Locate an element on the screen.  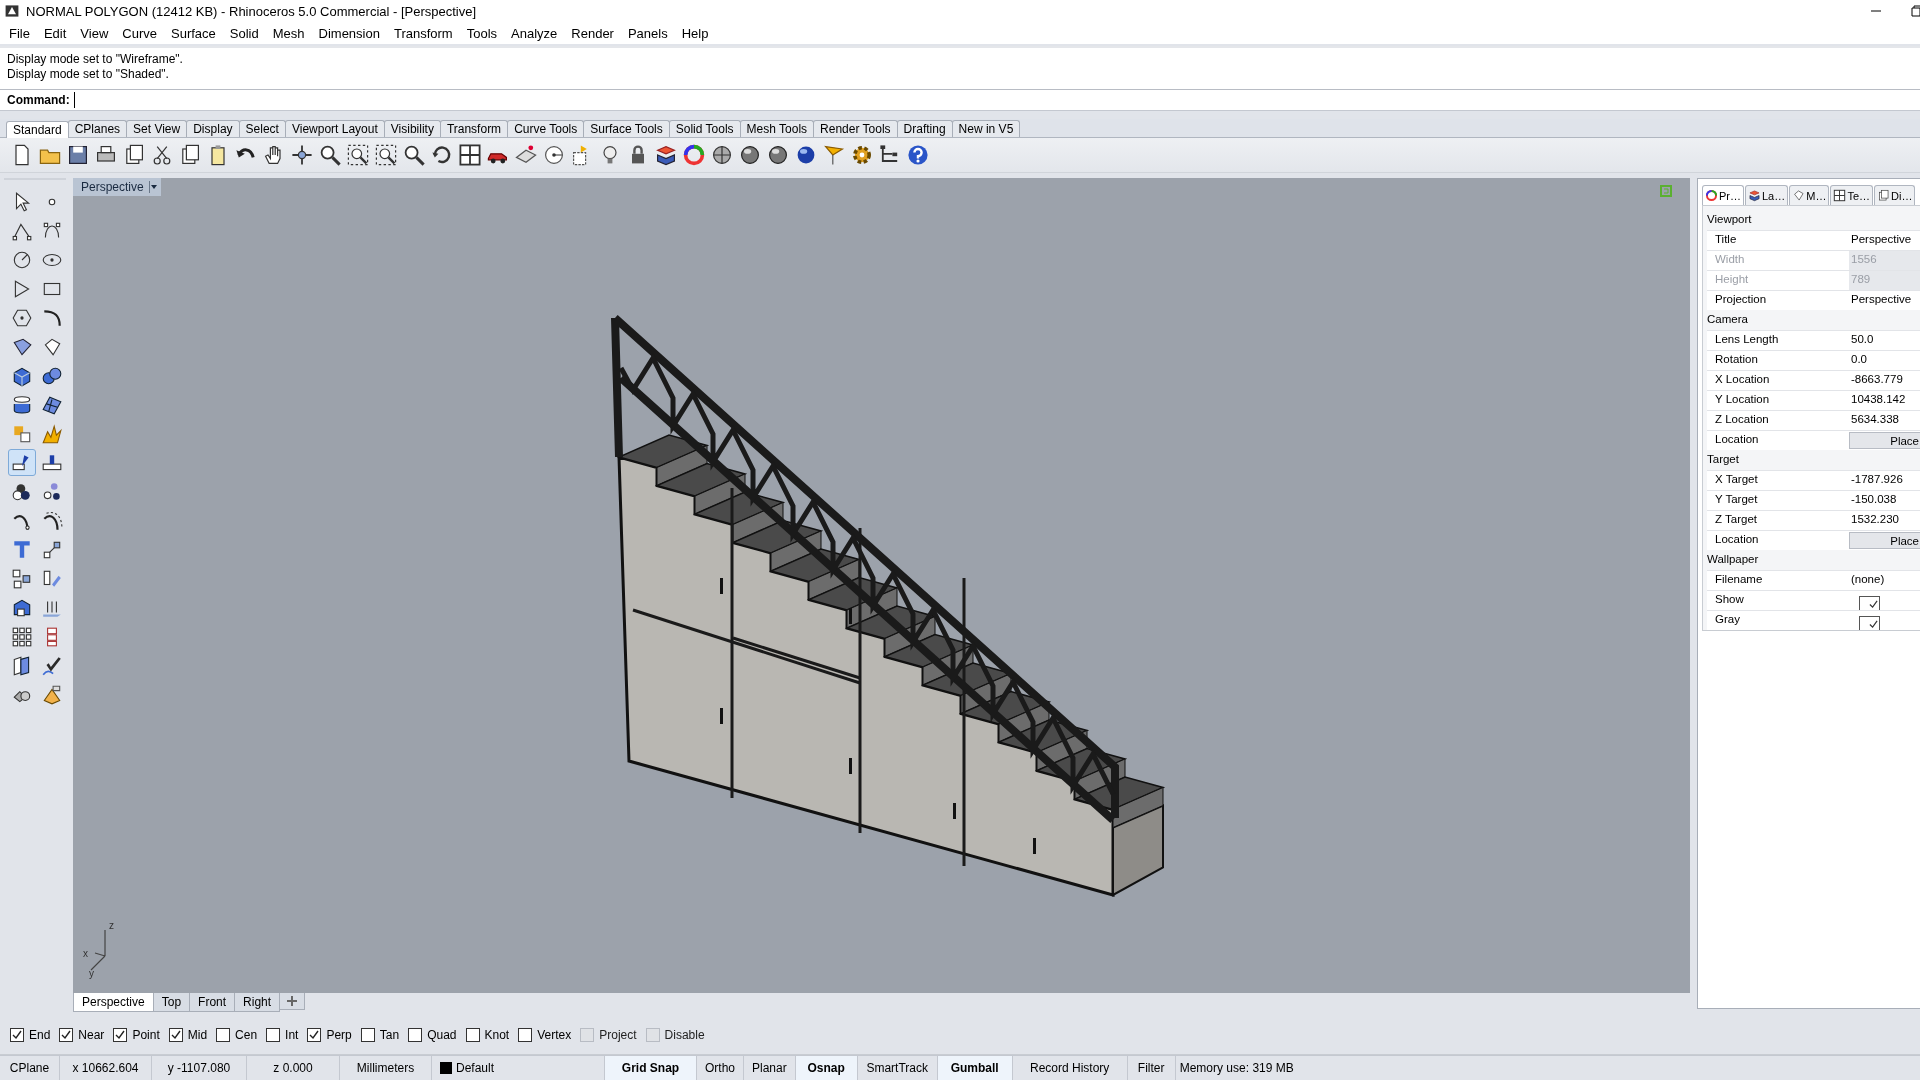
toolbar-tab: Solid Tools is located at coordinates (704, 128).